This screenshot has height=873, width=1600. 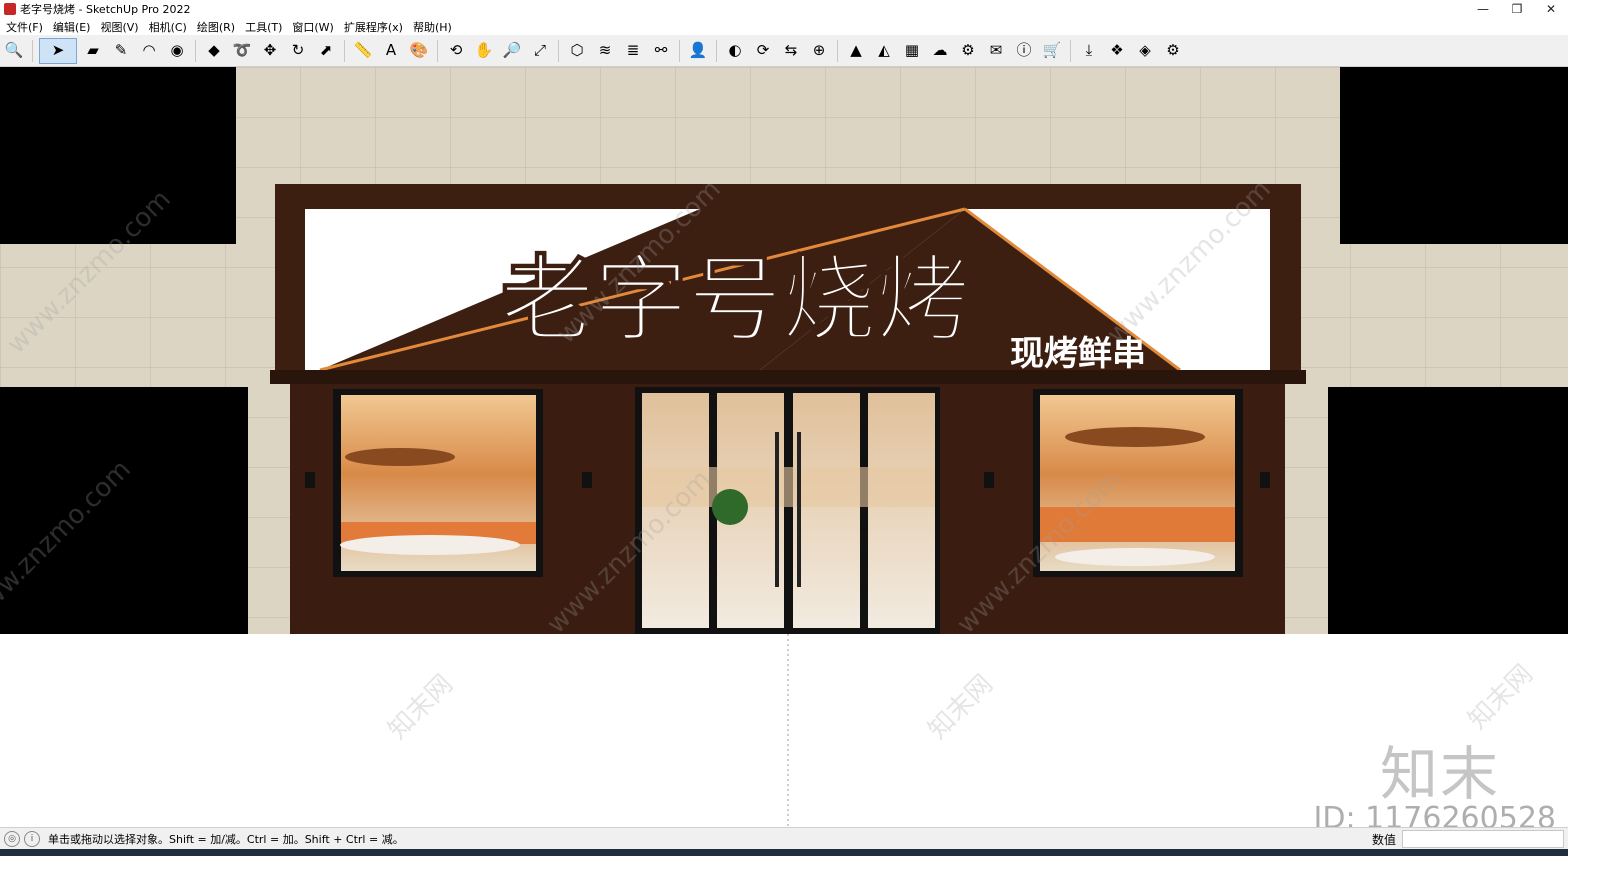 What do you see at coordinates (1439, 774) in the screenshot?
I see `brand-watermark: 知末` at bounding box center [1439, 774].